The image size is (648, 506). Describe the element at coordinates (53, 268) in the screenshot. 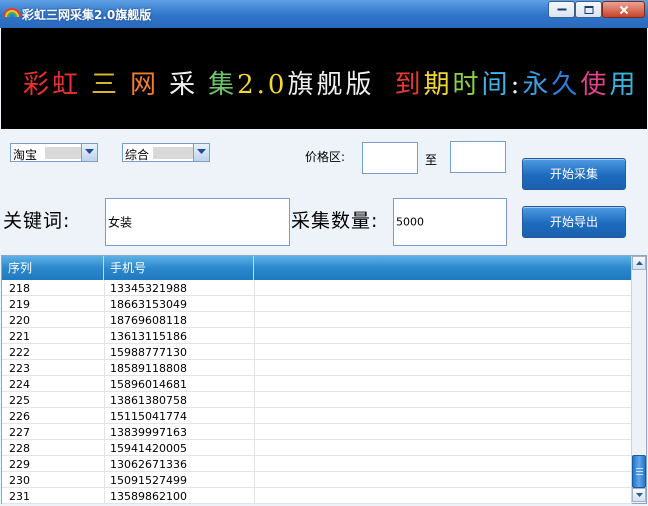

I see `column-header-index: 序列` at that location.